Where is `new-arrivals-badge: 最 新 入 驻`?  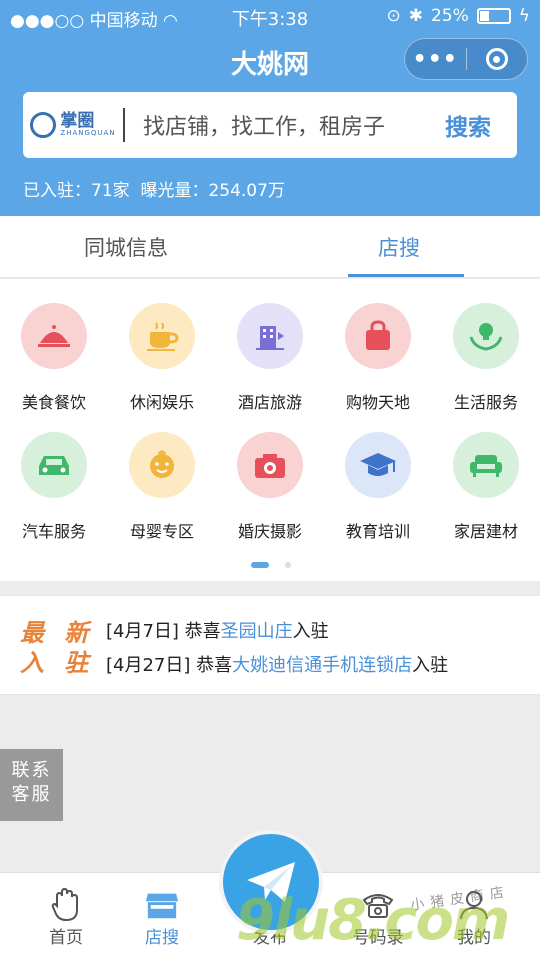
new-arrivals-badge: 最 新 入 驻 is located at coordinates (57, 648).